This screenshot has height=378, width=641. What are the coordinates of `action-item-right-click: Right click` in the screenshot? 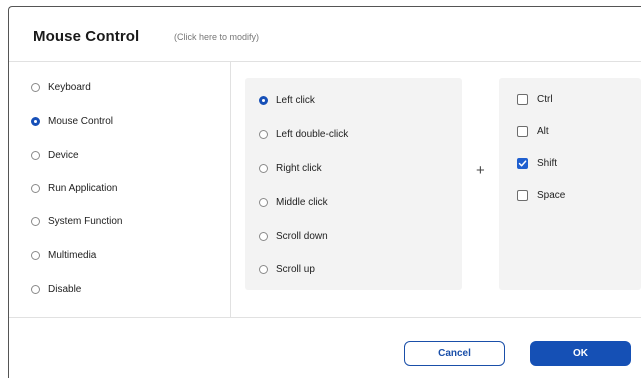 It's located at (290, 168).